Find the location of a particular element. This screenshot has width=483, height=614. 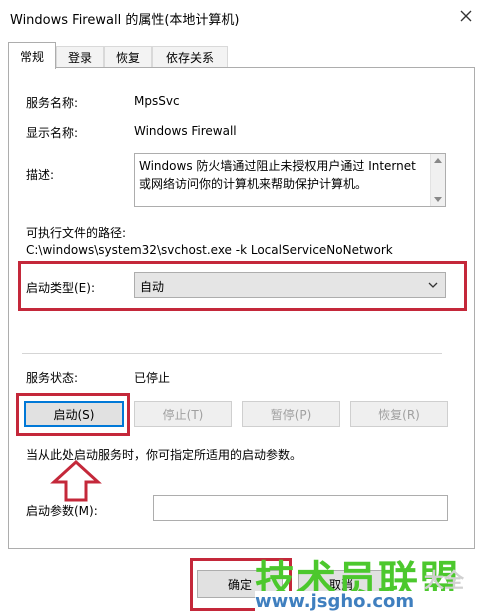

close-button is located at coordinates (466, 16).